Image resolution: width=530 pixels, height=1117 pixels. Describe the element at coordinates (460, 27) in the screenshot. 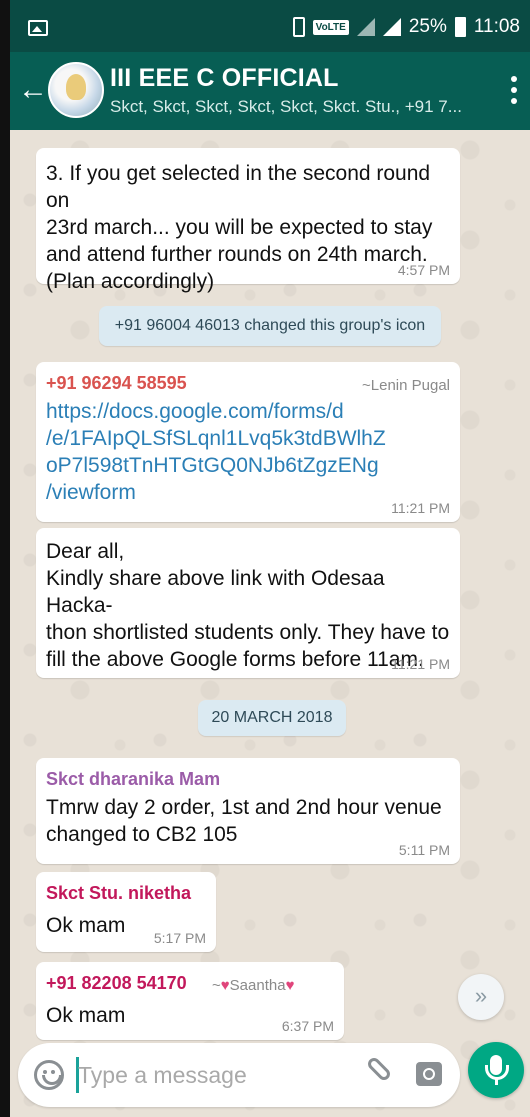

I see `battery-icon` at that location.